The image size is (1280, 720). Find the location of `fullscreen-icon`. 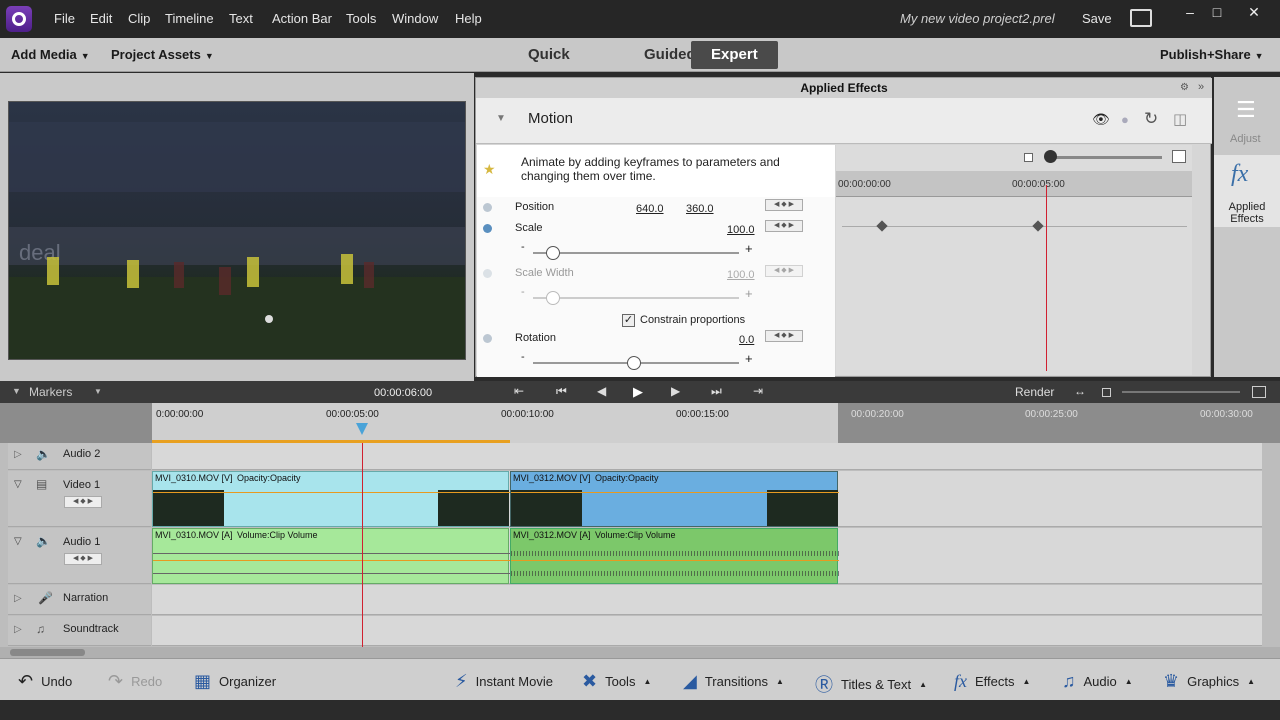

fullscreen-icon is located at coordinates (1141, 18).